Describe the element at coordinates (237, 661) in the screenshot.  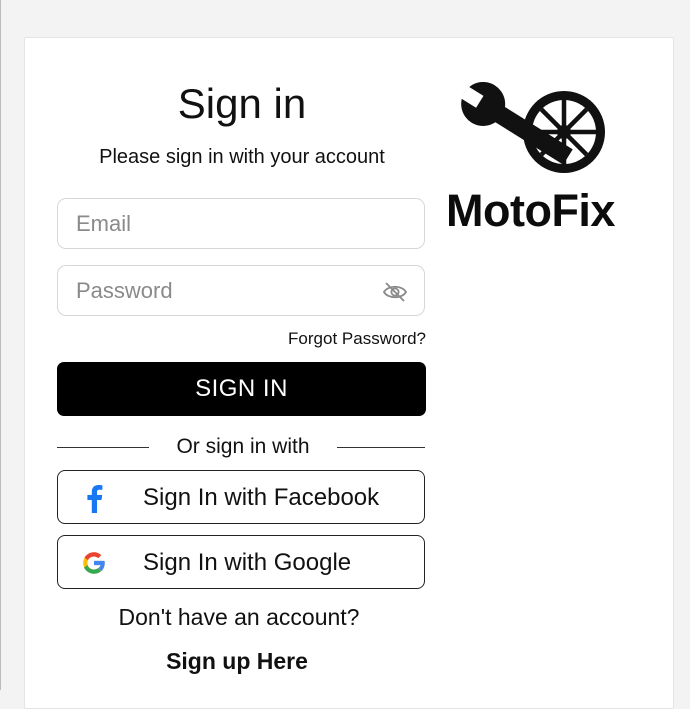
I see `signup-link: Sign up Here` at that location.